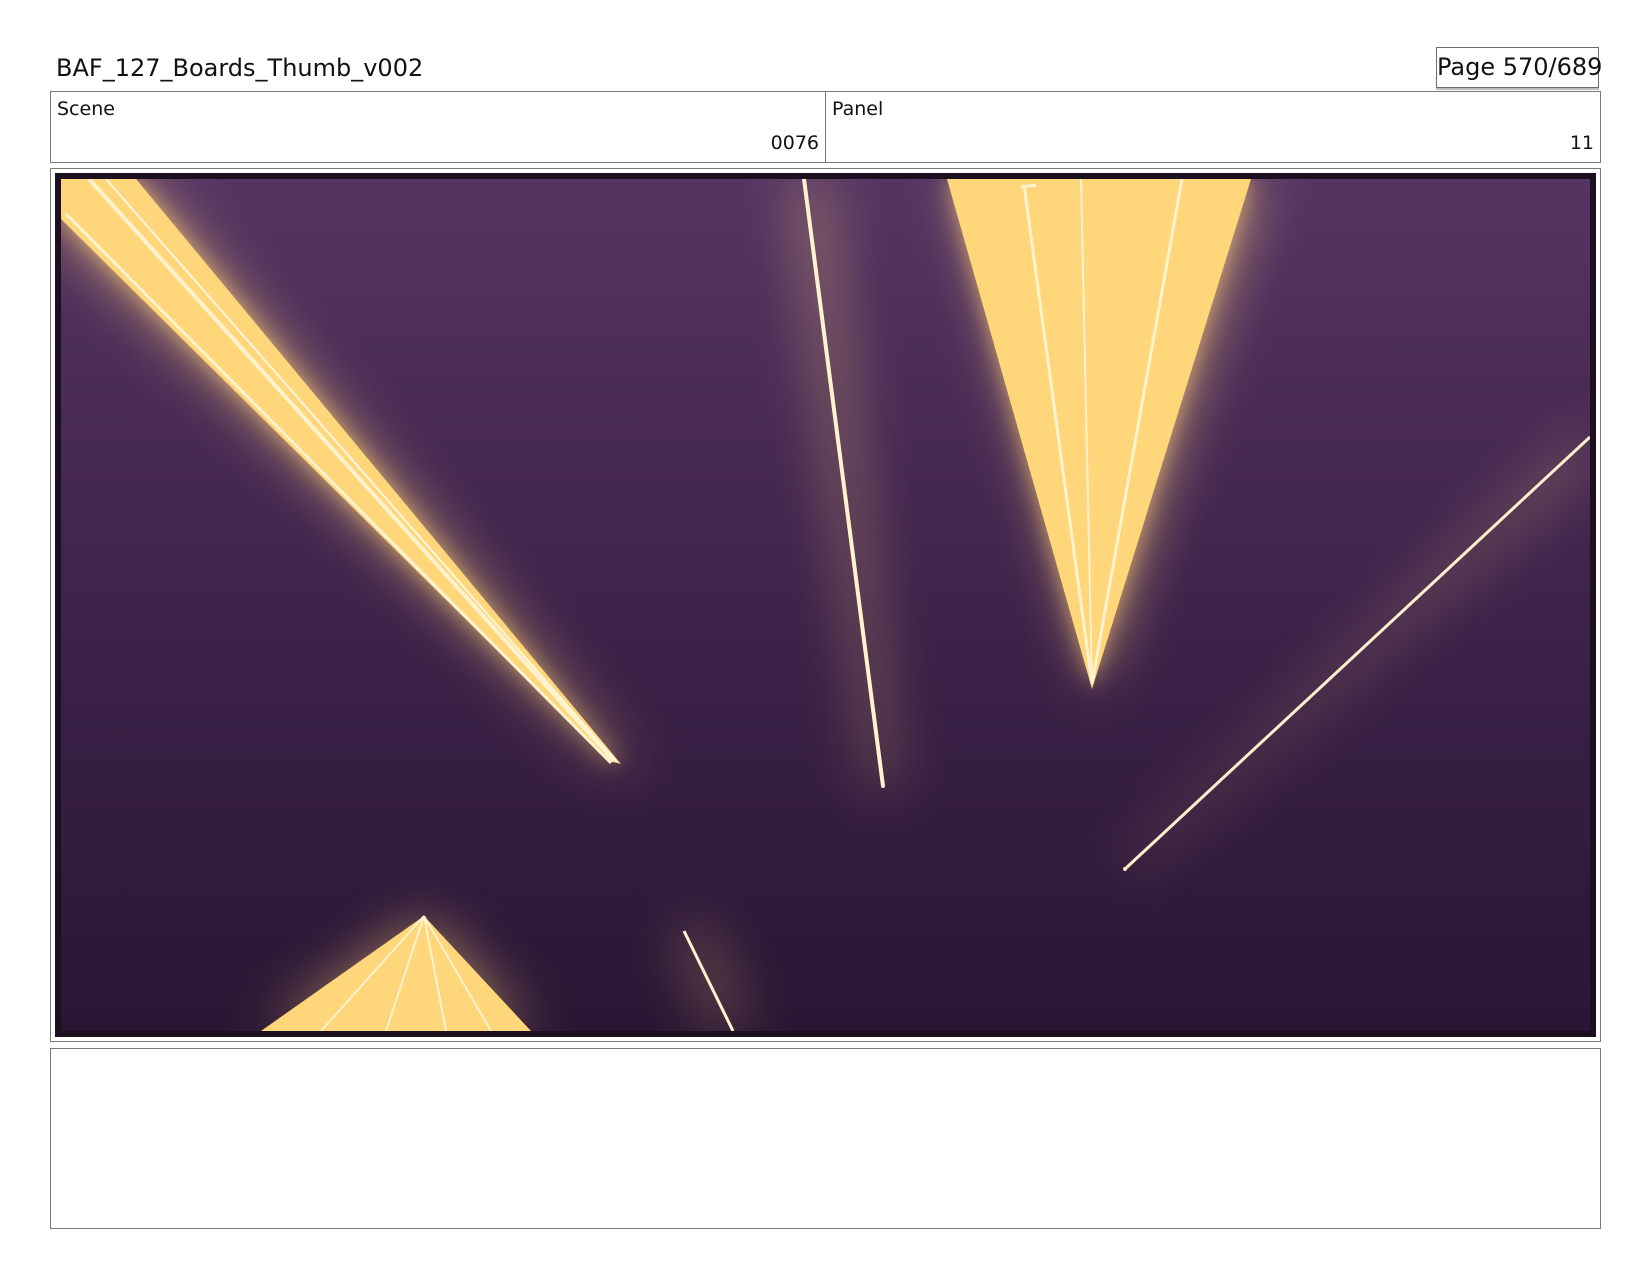 Image resolution: width=1650 pixels, height=1275 pixels. What do you see at coordinates (438, 127) in the screenshot?
I see `scene-cell: Scene 0076` at bounding box center [438, 127].